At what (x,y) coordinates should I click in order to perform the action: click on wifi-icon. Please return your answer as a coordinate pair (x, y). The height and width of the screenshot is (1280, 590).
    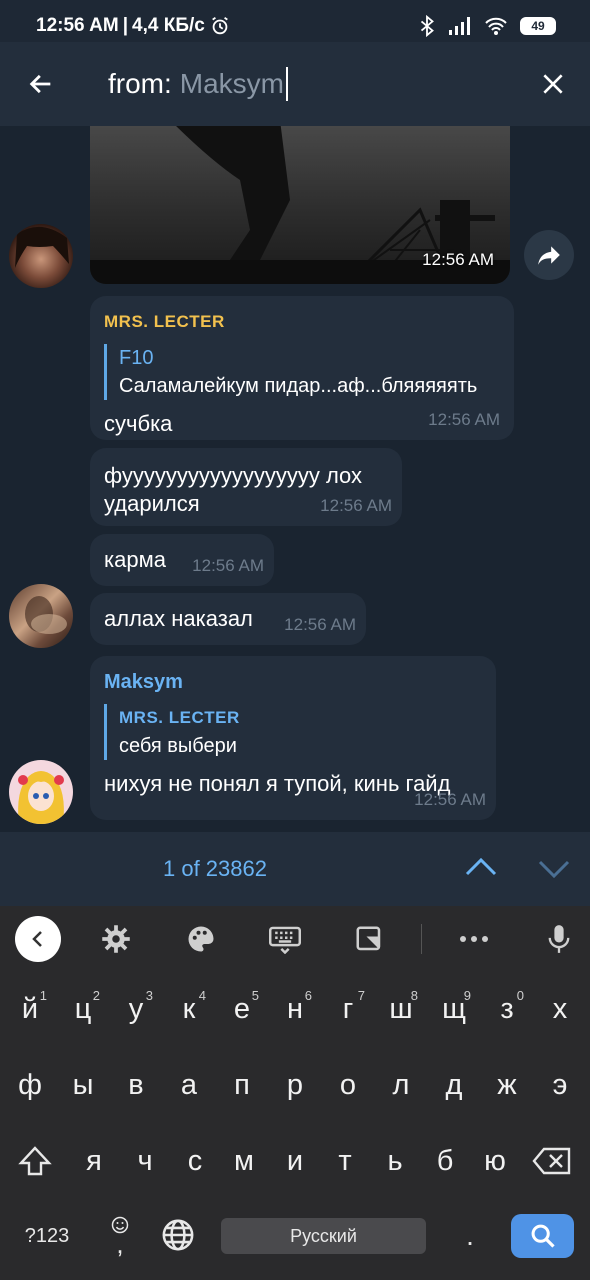
    Looking at the image, I should click on (496, 26).